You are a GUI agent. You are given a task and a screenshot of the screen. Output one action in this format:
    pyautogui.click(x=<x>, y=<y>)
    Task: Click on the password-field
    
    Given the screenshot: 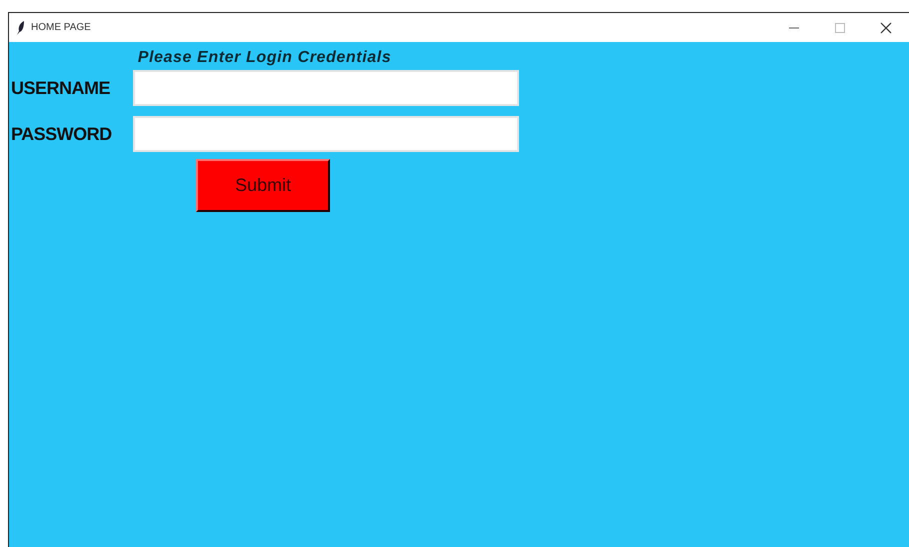 What is the action you would take?
    pyautogui.click(x=326, y=134)
    